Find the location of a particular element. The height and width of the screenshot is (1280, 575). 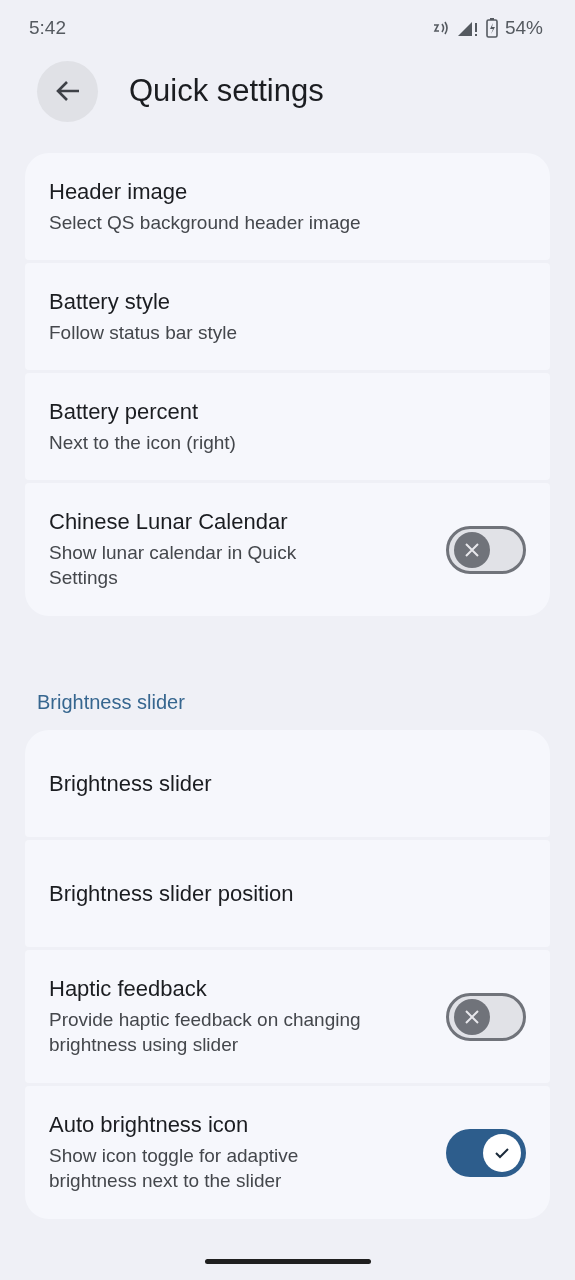

nfc-icon is located at coordinates (440, 27).